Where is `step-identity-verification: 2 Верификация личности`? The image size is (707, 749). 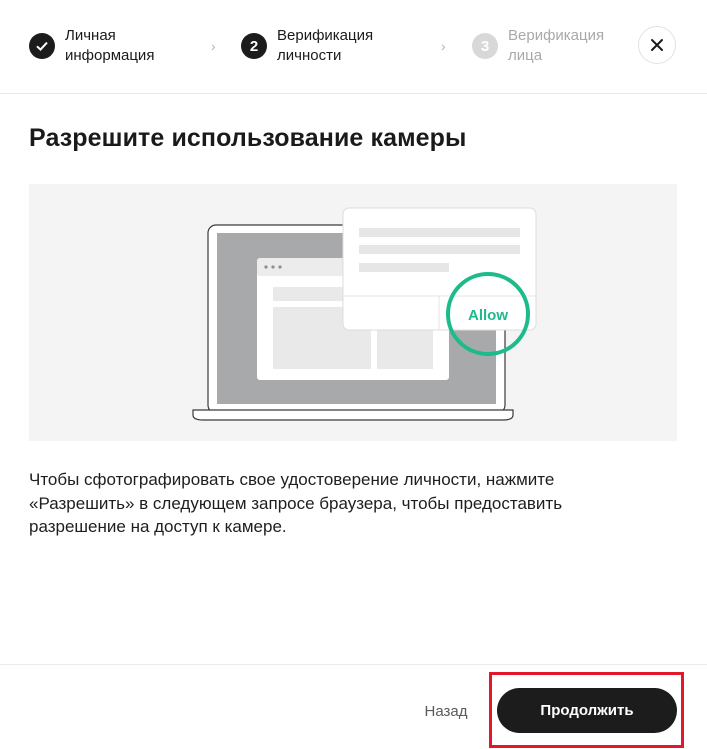
step-identity-verification: 2 Верификация личности is located at coordinates (319, 46).